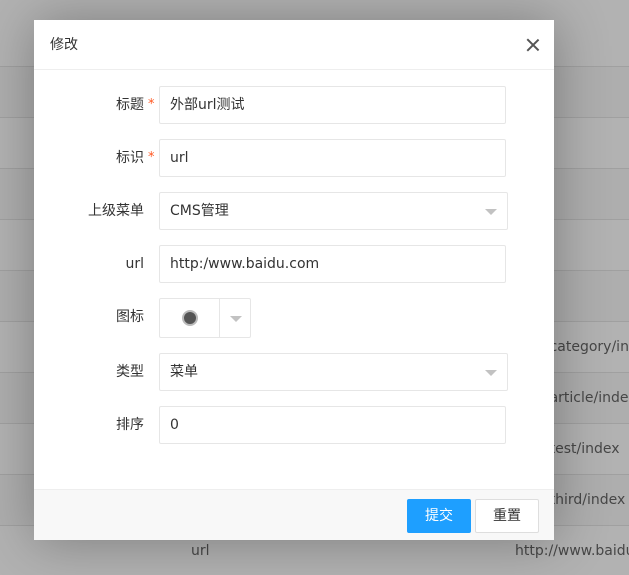 The height and width of the screenshot is (575, 629). What do you see at coordinates (64, 45) in the screenshot?
I see `dialog-title: 修改` at bounding box center [64, 45].